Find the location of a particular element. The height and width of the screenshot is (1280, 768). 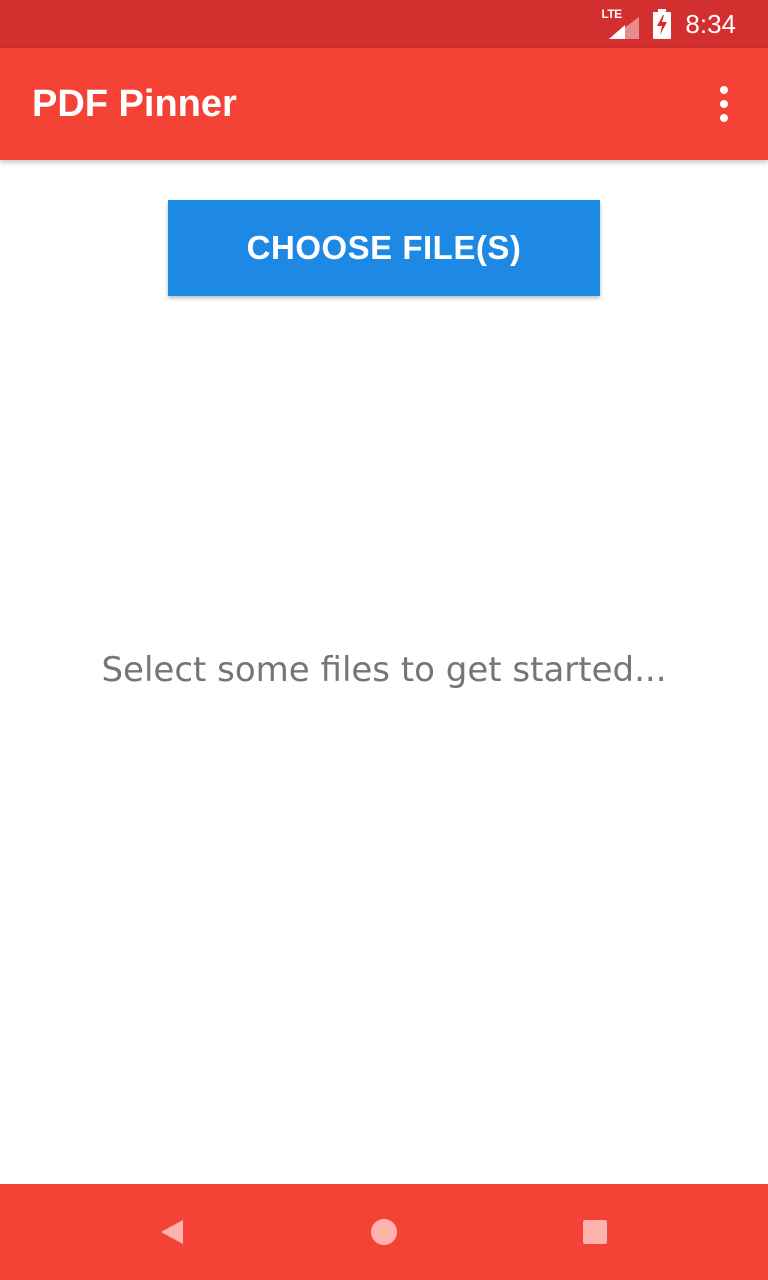

status-bar: LTE 8:34 is located at coordinates (384, 24).